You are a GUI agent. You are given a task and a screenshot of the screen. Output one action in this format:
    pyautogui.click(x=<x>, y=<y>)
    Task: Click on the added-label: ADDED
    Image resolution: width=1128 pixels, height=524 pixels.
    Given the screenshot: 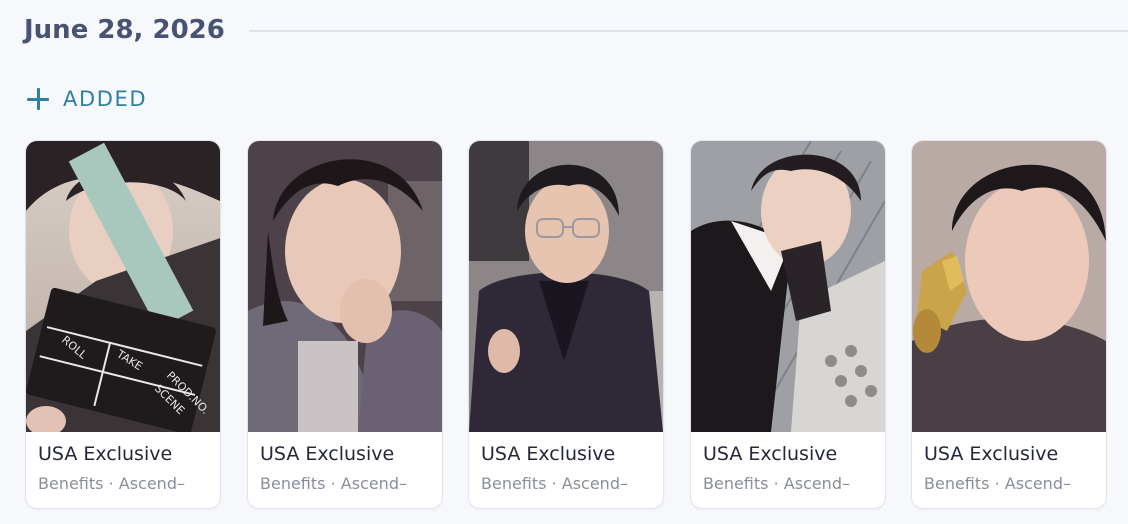 What is the action you would take?
    pyautogui.click(x=105, y=99)
    